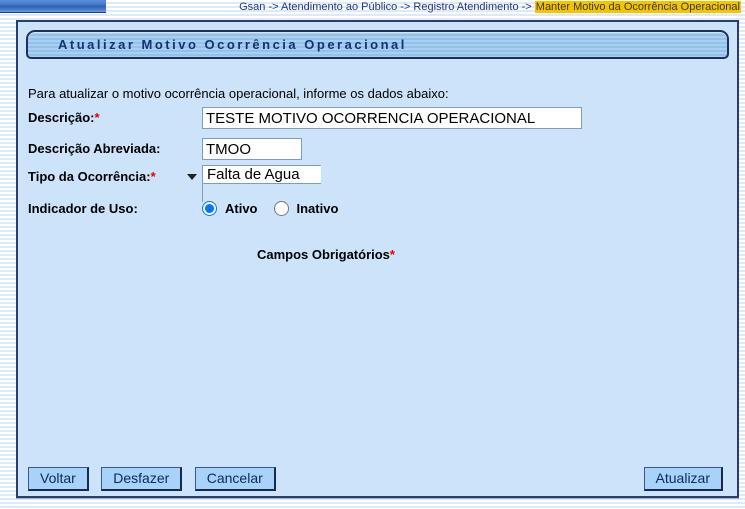 The height and width of the screenshot is (509, 745). What do you see at coordinates (254, 183) in the screenshot?
I see `tipo-ocorrencia-select-wrap: Falta de Agua` at bounding box center [254, 183].